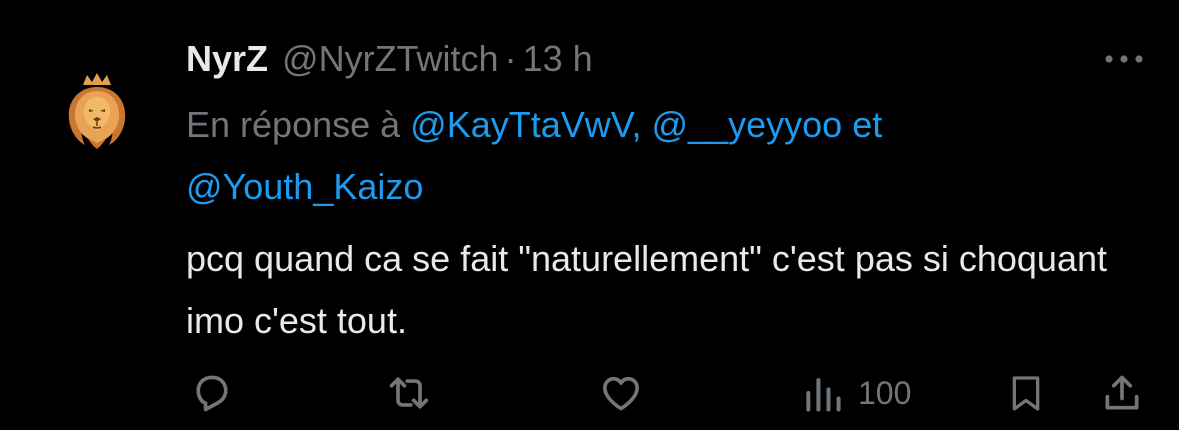  I want to click on reply-icon, so click(212, 393).